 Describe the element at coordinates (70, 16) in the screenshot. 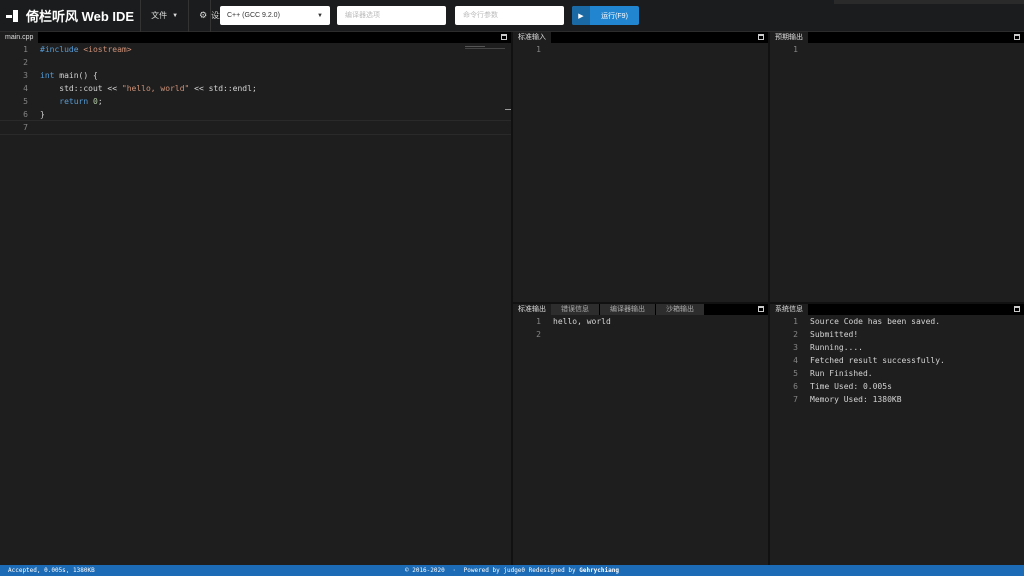

I see `brand: 倚栏听风 Web IDE` at that location.